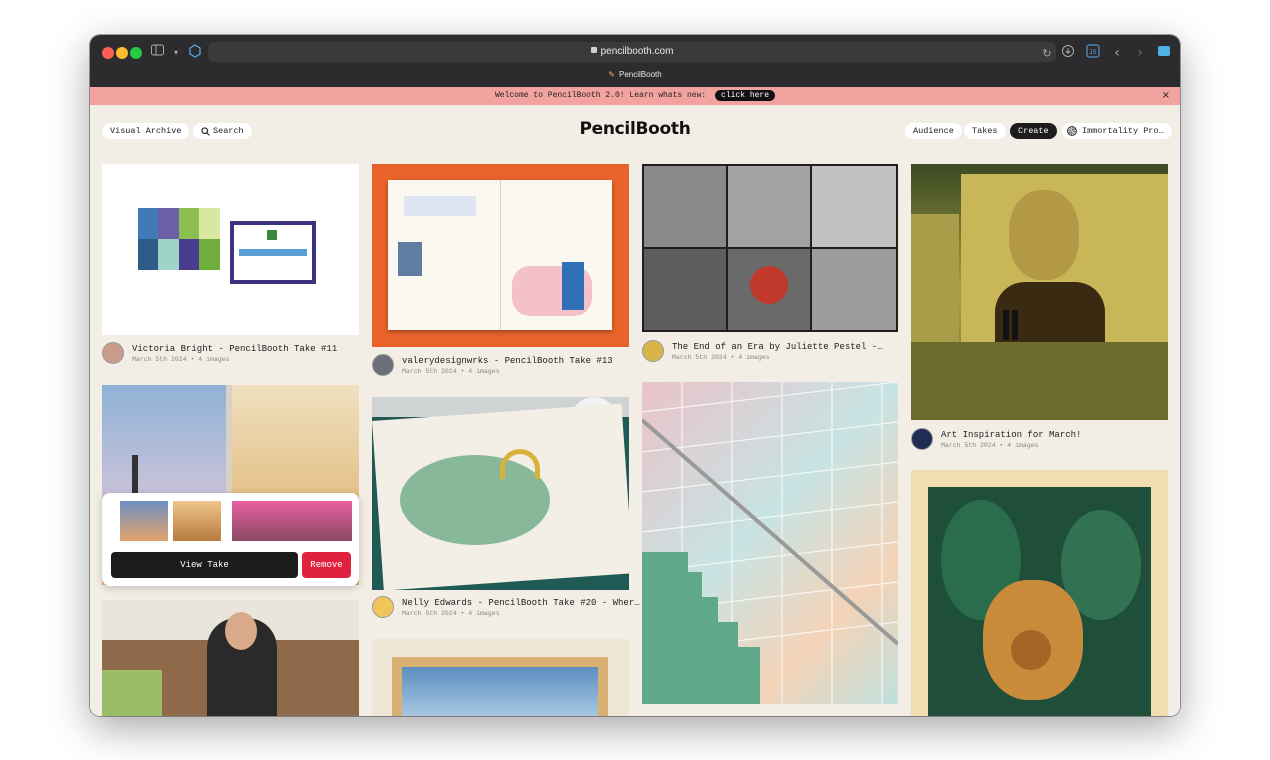 Image resolution: width=1270 pixels, height=760 pixels. I want to click on browser-toolbar: ▾ pencilbooth.com ↻ JS ‹ › ✎ PencilBooth, so click(635, 61).